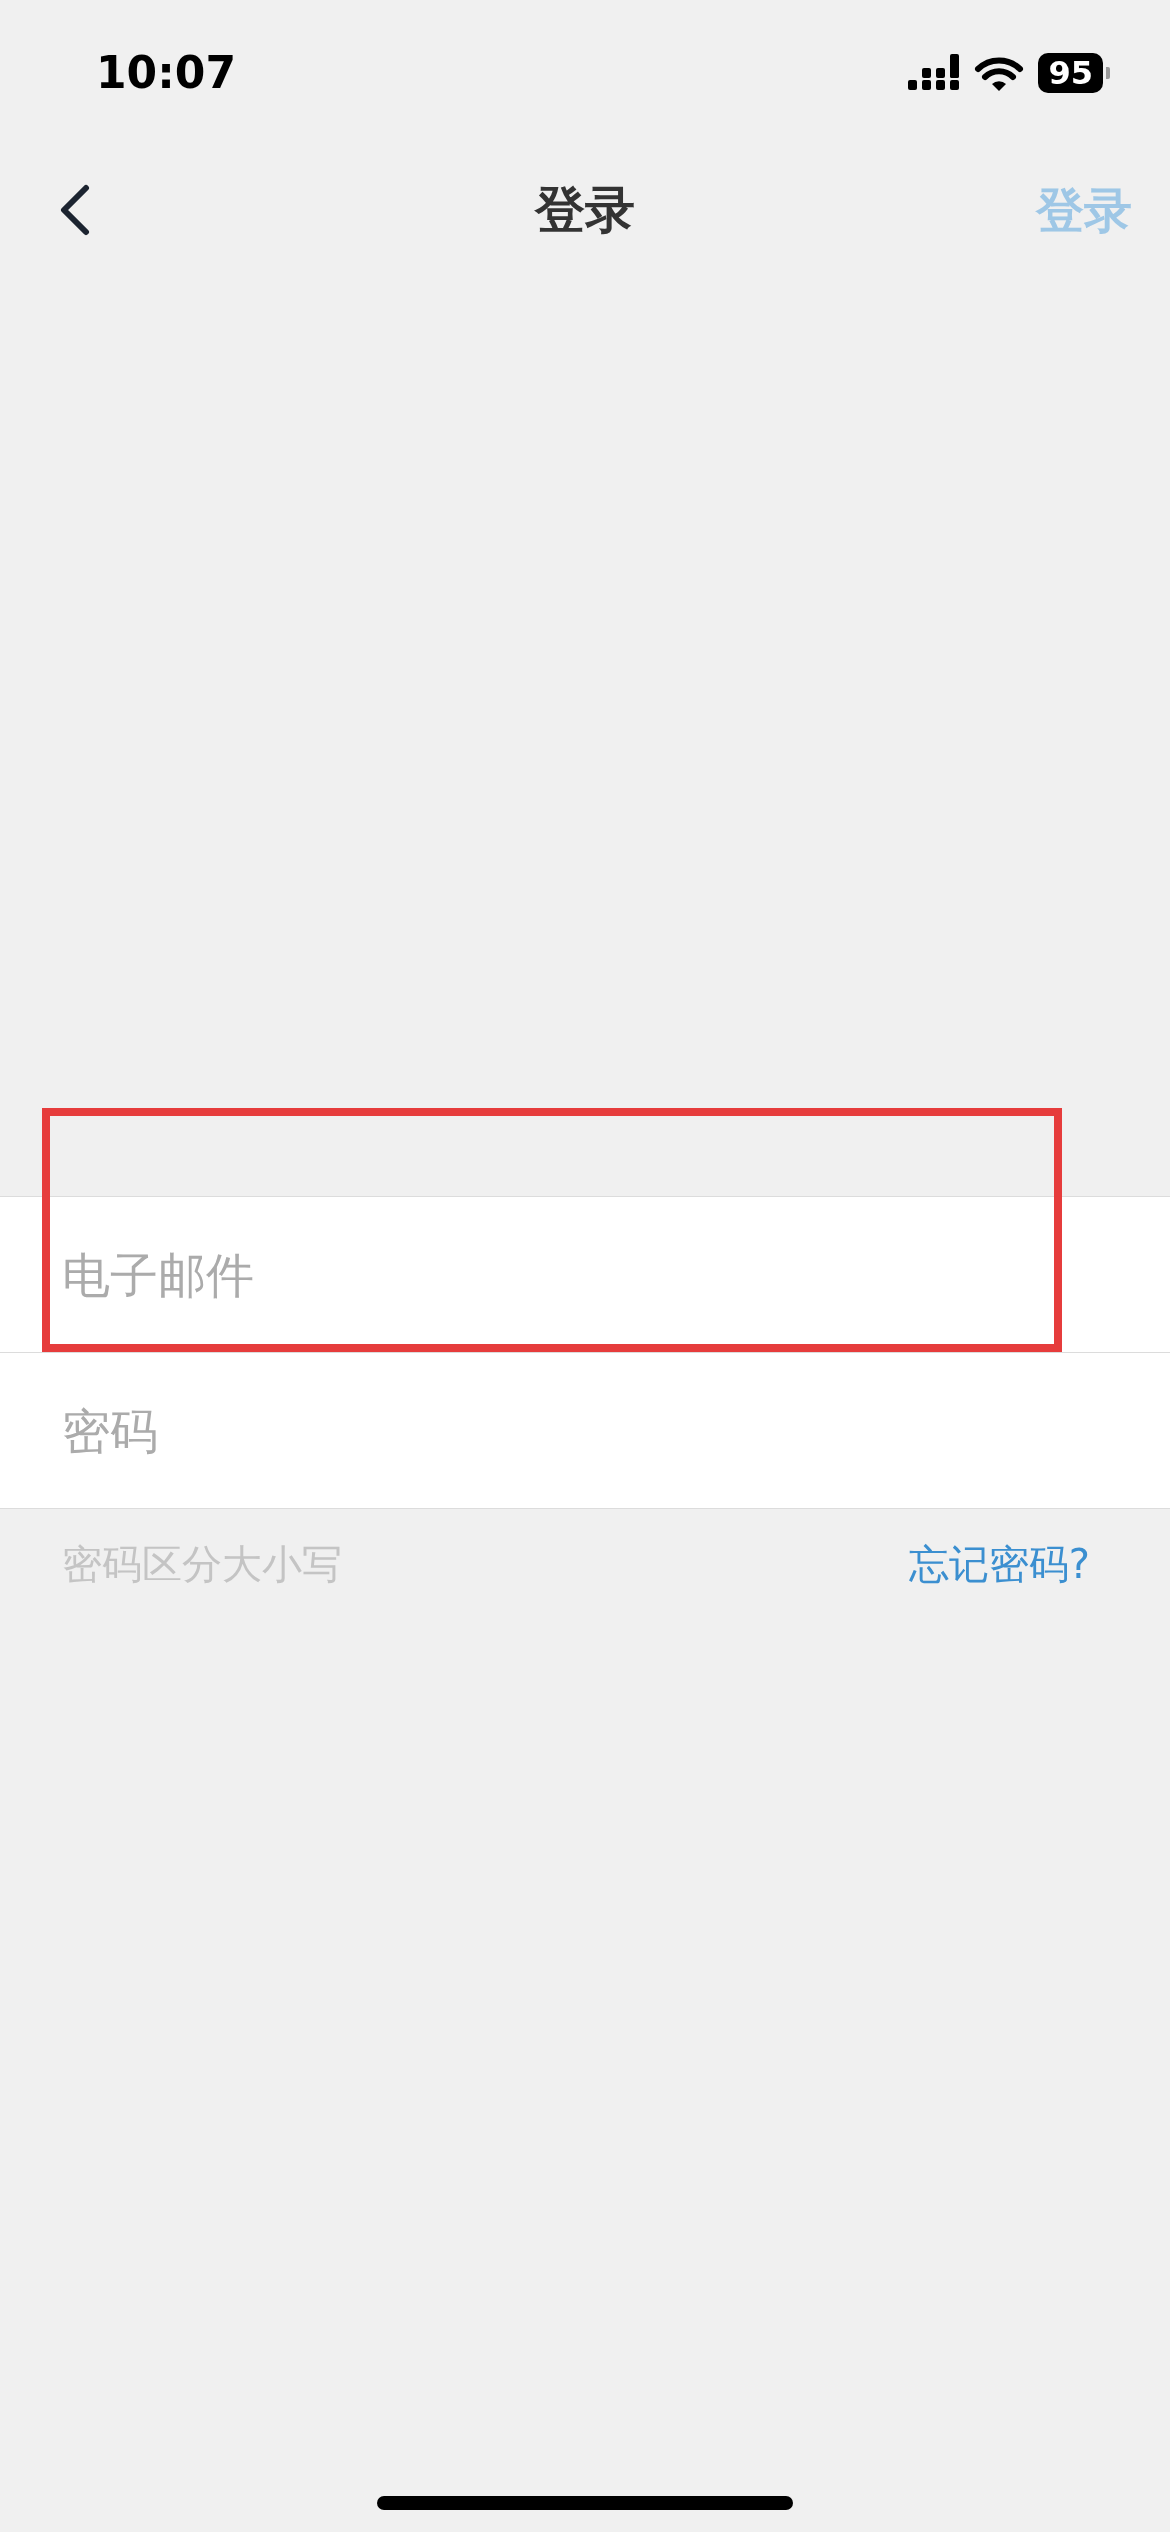 Image resolution: width=1170 pixels, height=2532 pixels. Describe the element at coordinates (75, 210) in the screenshot. I see `back-icon` at that location.